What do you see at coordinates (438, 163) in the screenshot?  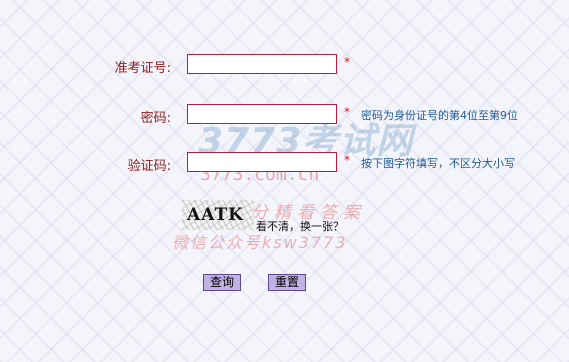 I see `captcha-hint: 按下图字符填写，不区分大小写` at bounding box center [438, 163].